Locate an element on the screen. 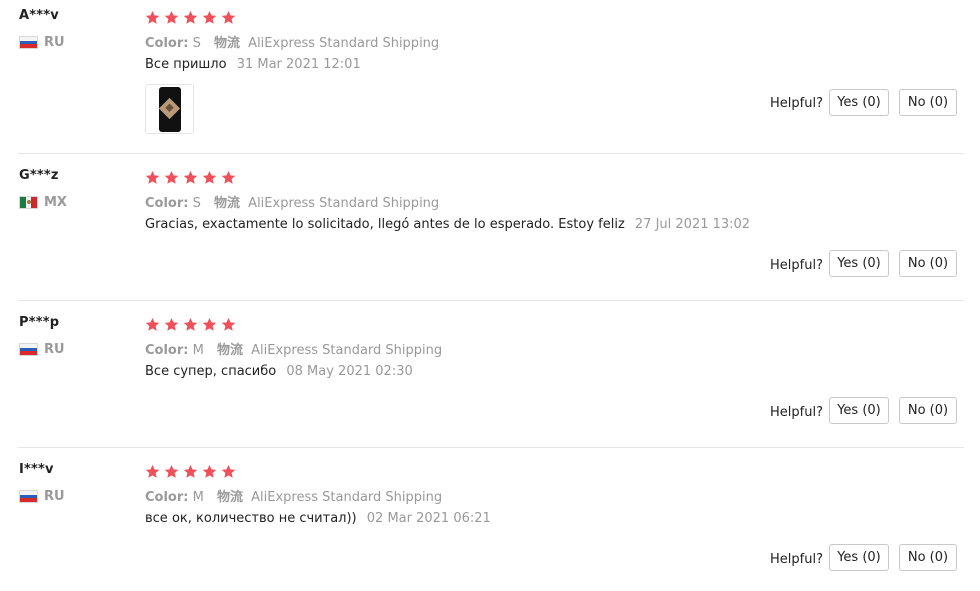 This screenshot has width=980, height=591. reviewer-country: MX is located at coordinates (43, 202).